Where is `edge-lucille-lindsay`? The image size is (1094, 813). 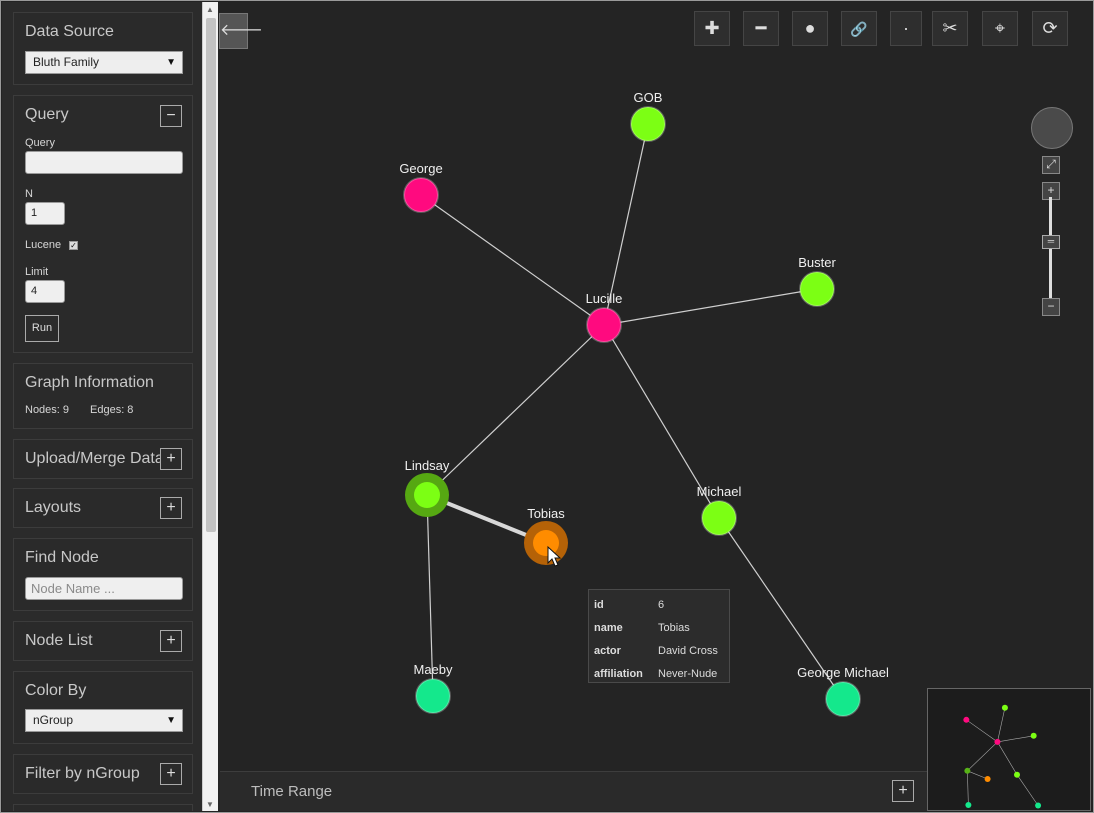
edge-lucille-lindsay is located at coordinates (515, 410).